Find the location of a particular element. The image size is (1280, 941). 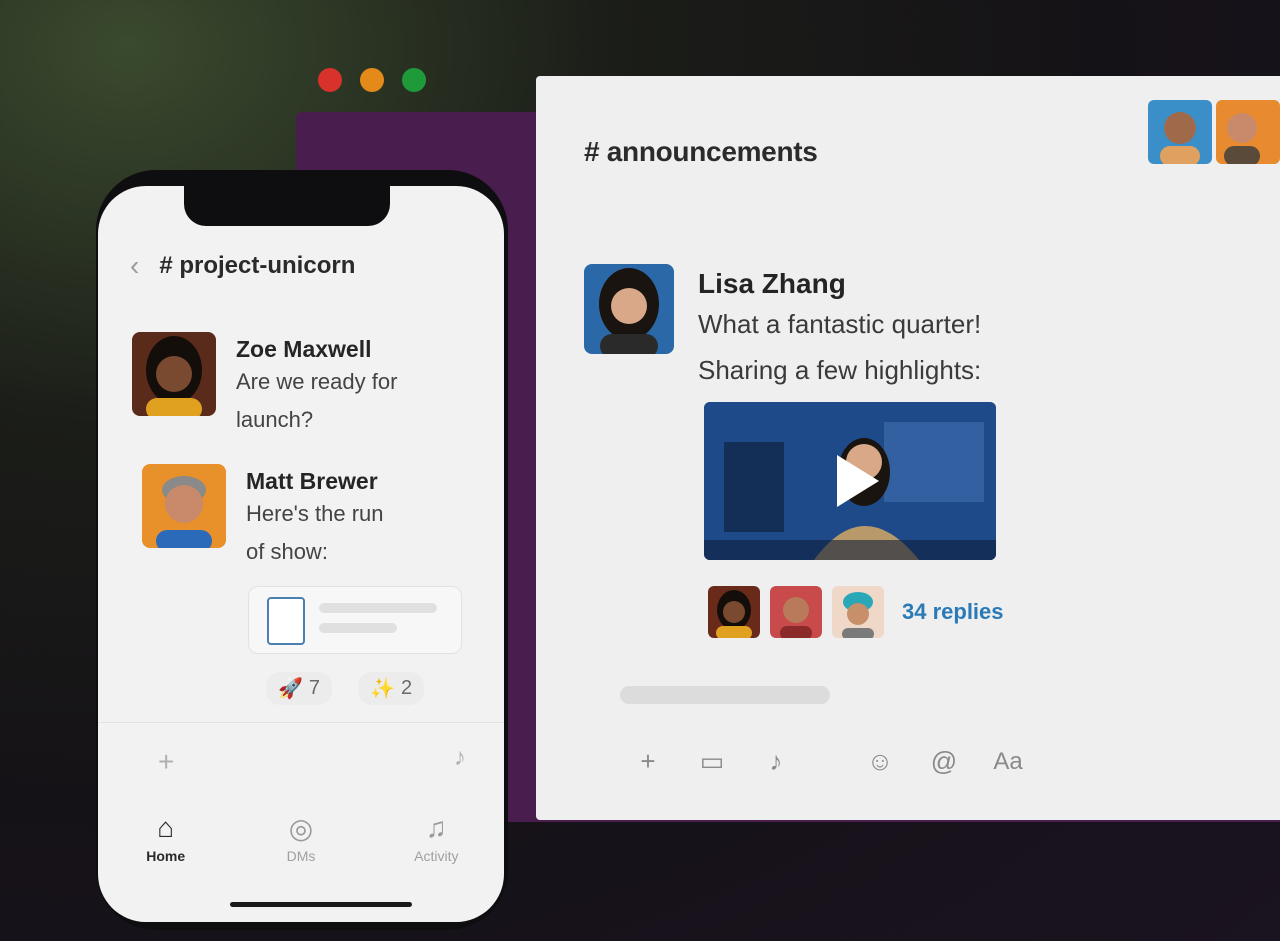

video-attachment is located at coordinates (850, 481).